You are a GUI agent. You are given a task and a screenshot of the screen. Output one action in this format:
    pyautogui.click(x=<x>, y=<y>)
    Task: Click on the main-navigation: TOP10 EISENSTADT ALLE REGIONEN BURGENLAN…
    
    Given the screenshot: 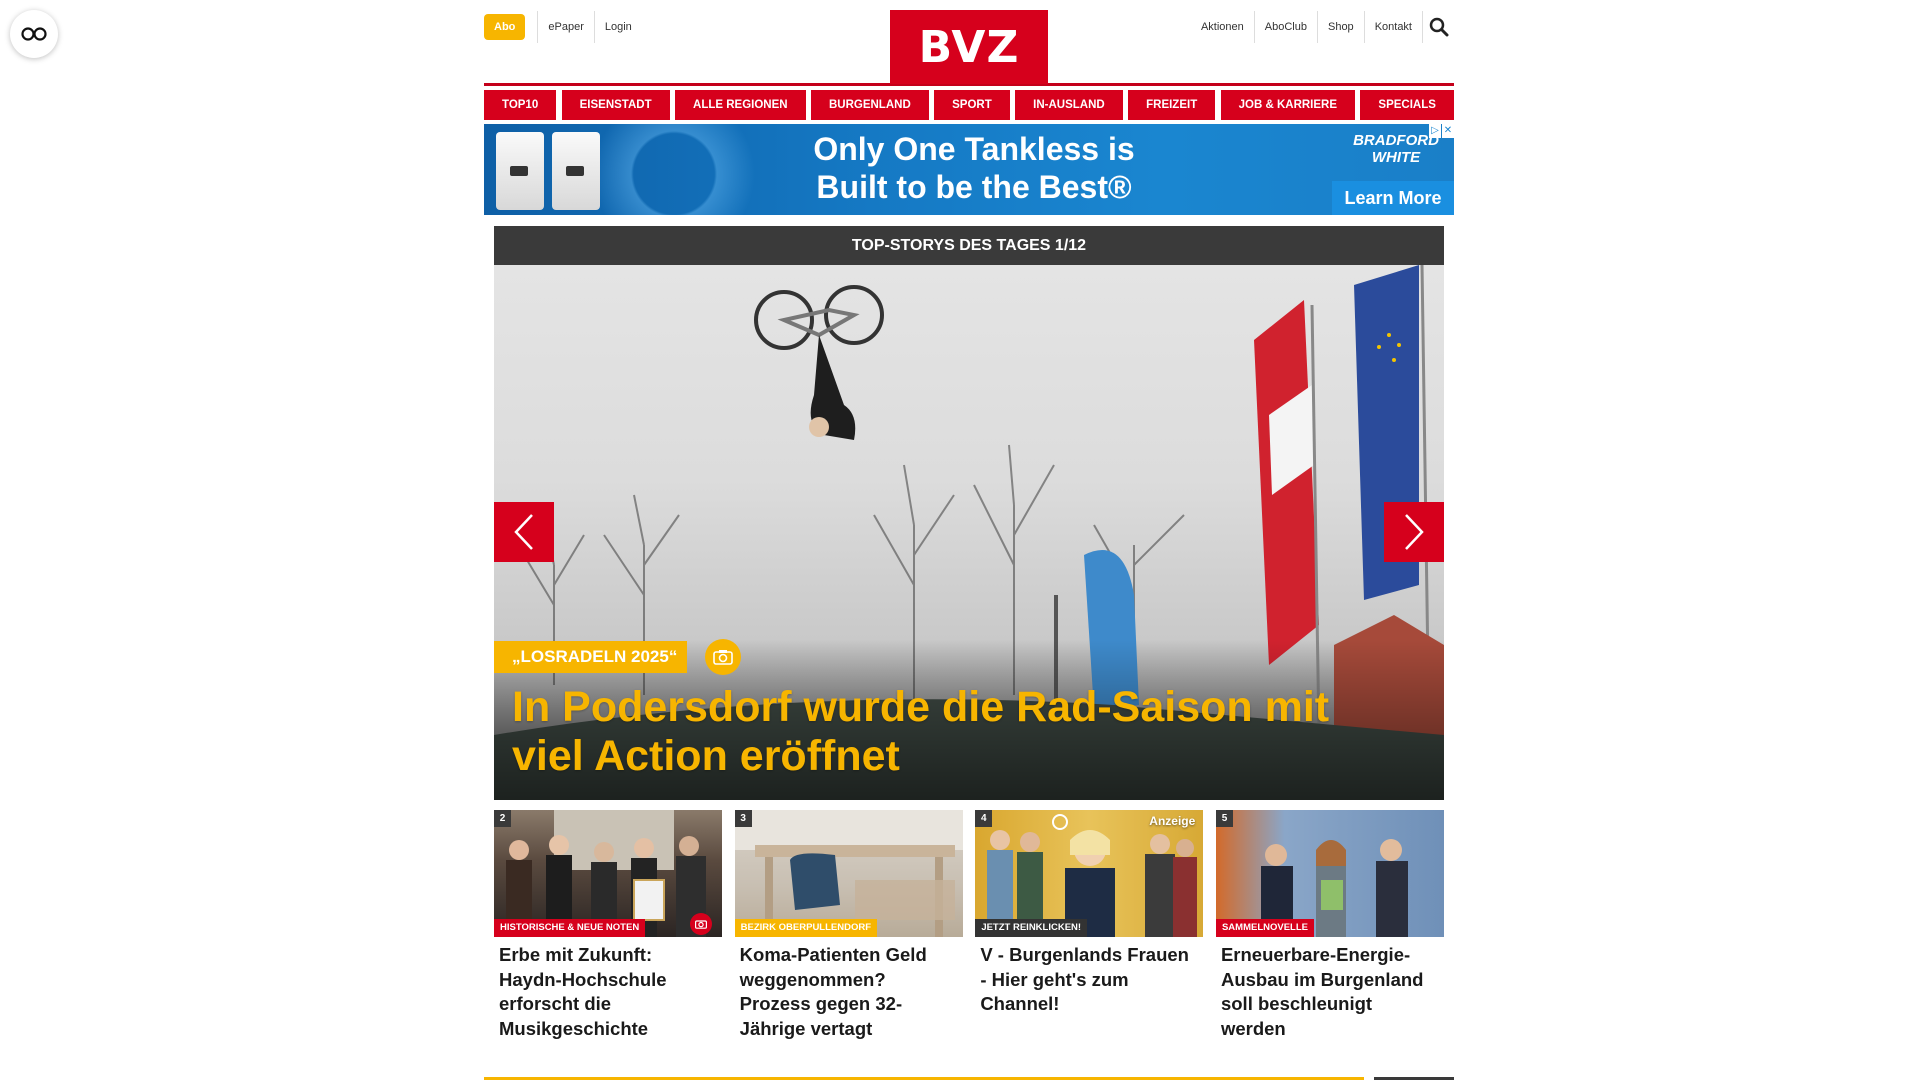 What is the action you would take?
    pyautogui.click(x=969, y=105)
    